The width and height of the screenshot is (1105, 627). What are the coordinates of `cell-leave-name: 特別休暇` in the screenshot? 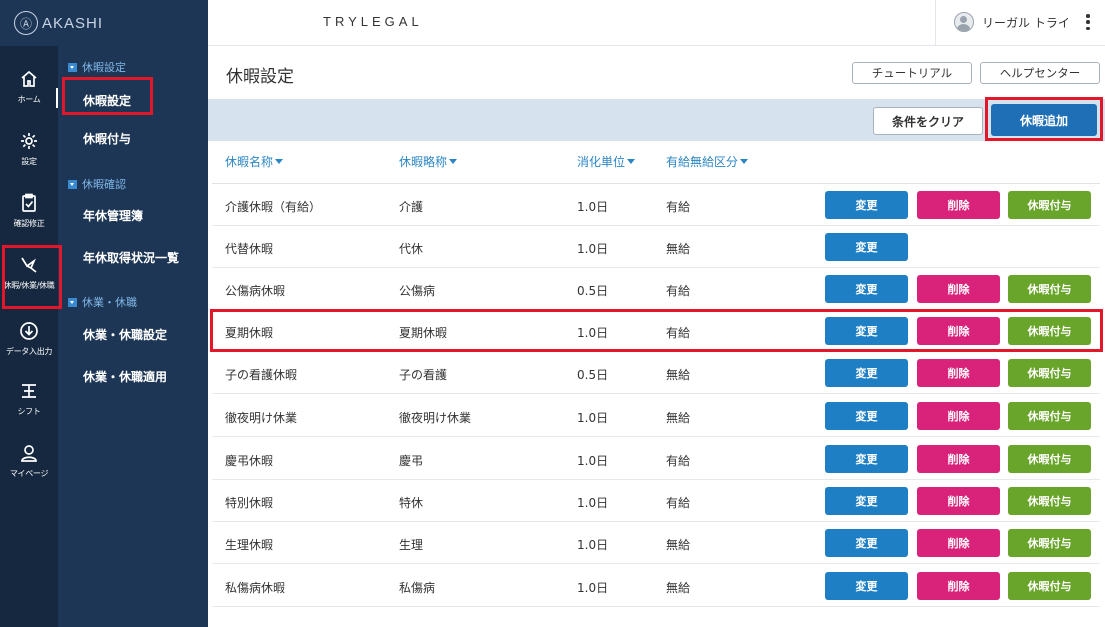 It's located at (249, 503).